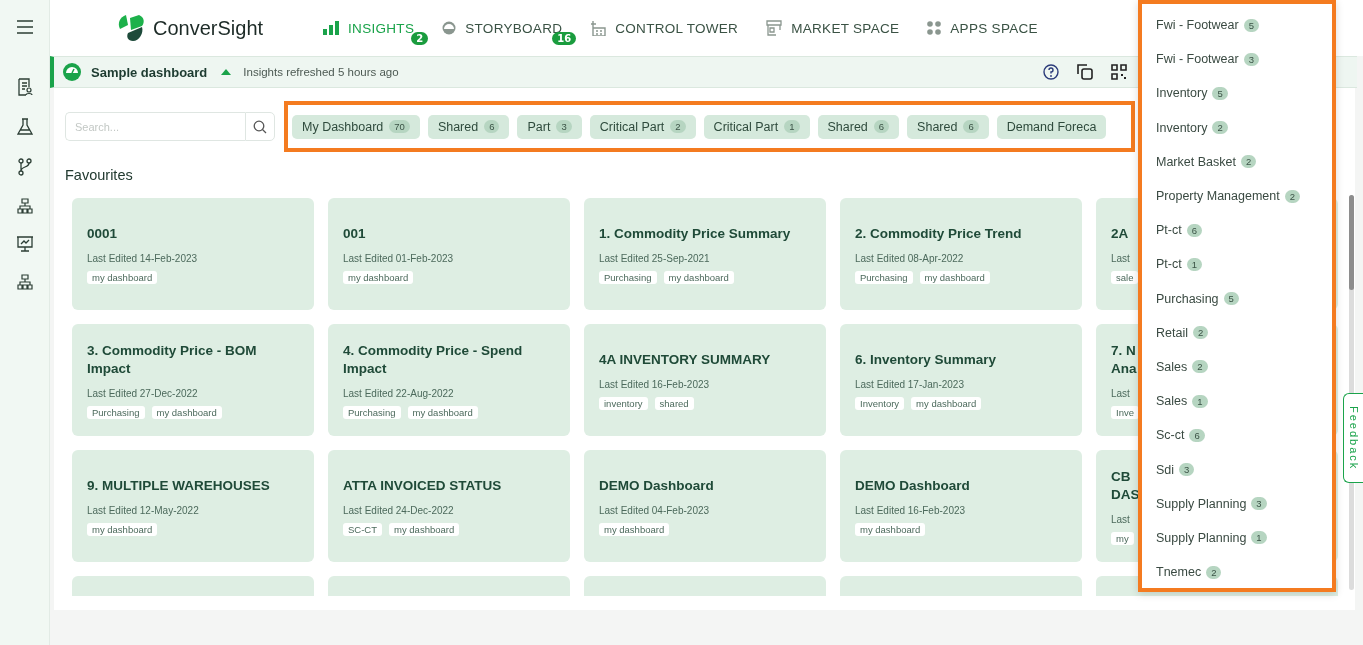 This screenshot has height=645, width=1363. Describe the element at coordinates (1244, 367) in the screenshot. I see `menu-item: Sales 2` at that location.